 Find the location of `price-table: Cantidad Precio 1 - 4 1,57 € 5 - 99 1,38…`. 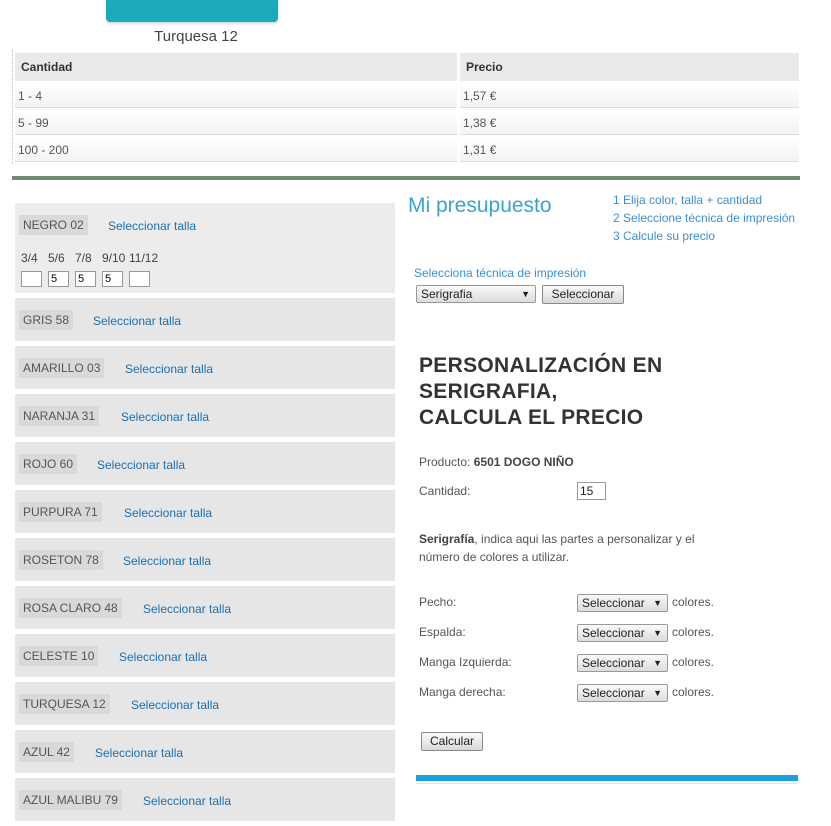

price-table: Cantidad Precio 1 - 4 1,57 € 5 - 99 1,38… is located at coordinates (407, 107).